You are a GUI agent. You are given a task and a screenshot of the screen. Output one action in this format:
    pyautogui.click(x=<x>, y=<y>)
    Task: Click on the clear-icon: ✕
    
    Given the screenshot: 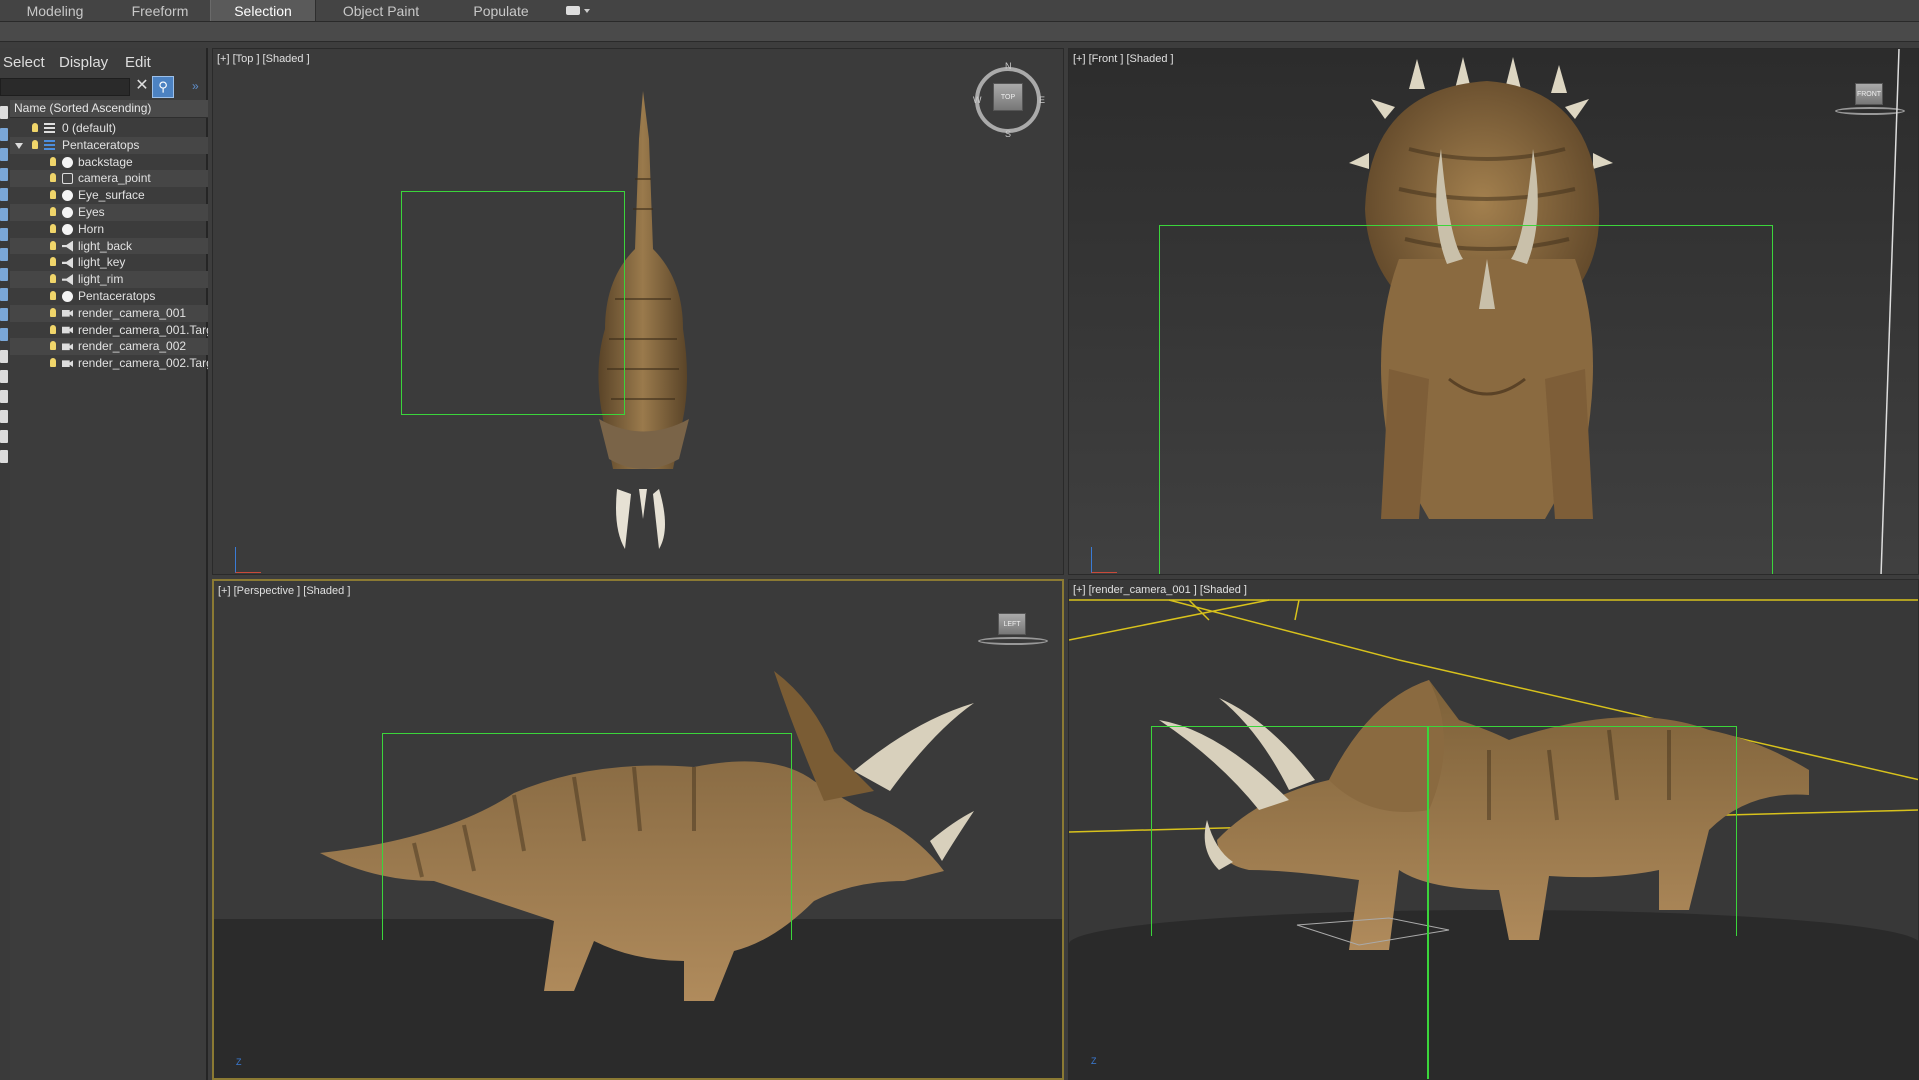 What is the action you would take?
    pyautogui.click(x=142, y=86)
    